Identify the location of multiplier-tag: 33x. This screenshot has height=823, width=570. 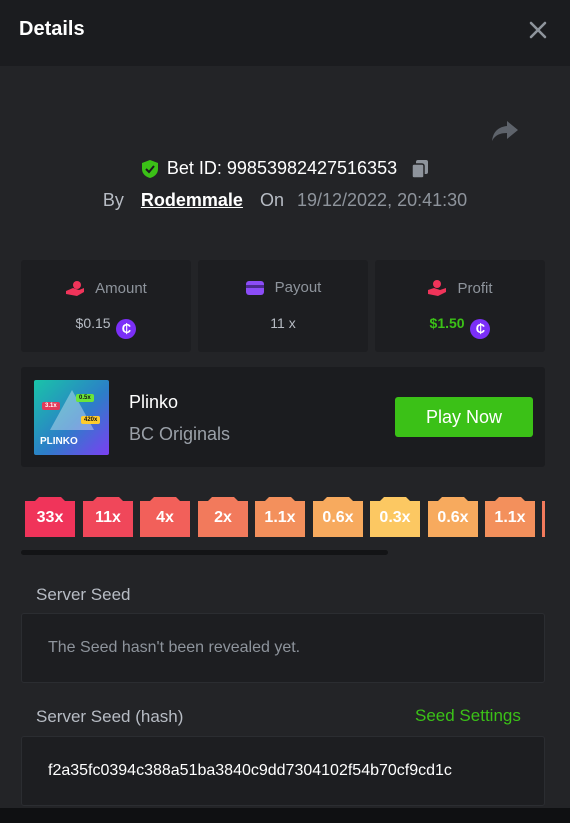
(50, 517).